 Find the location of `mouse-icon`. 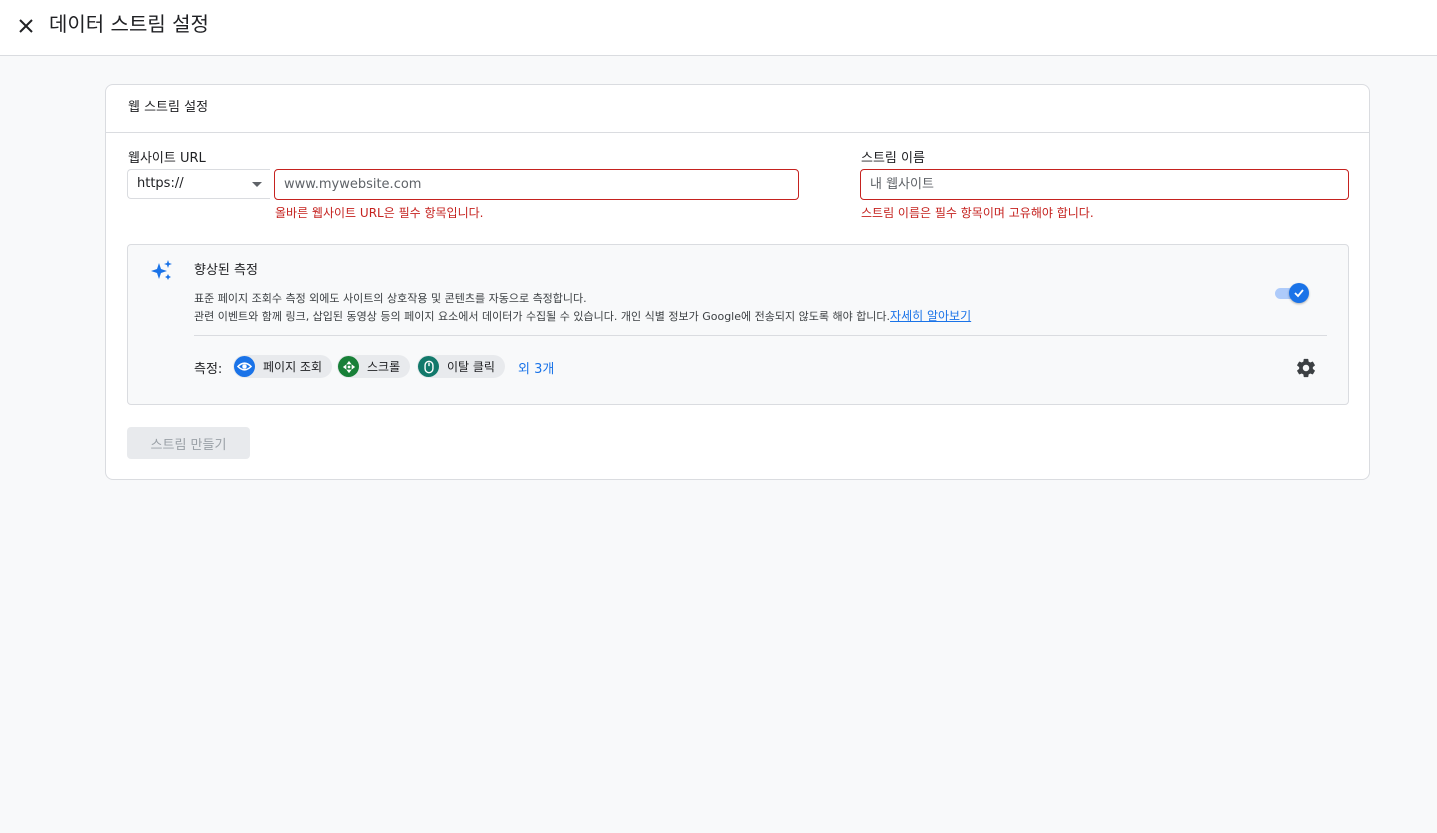

mouse-icon is located at coordinates (428, 366).